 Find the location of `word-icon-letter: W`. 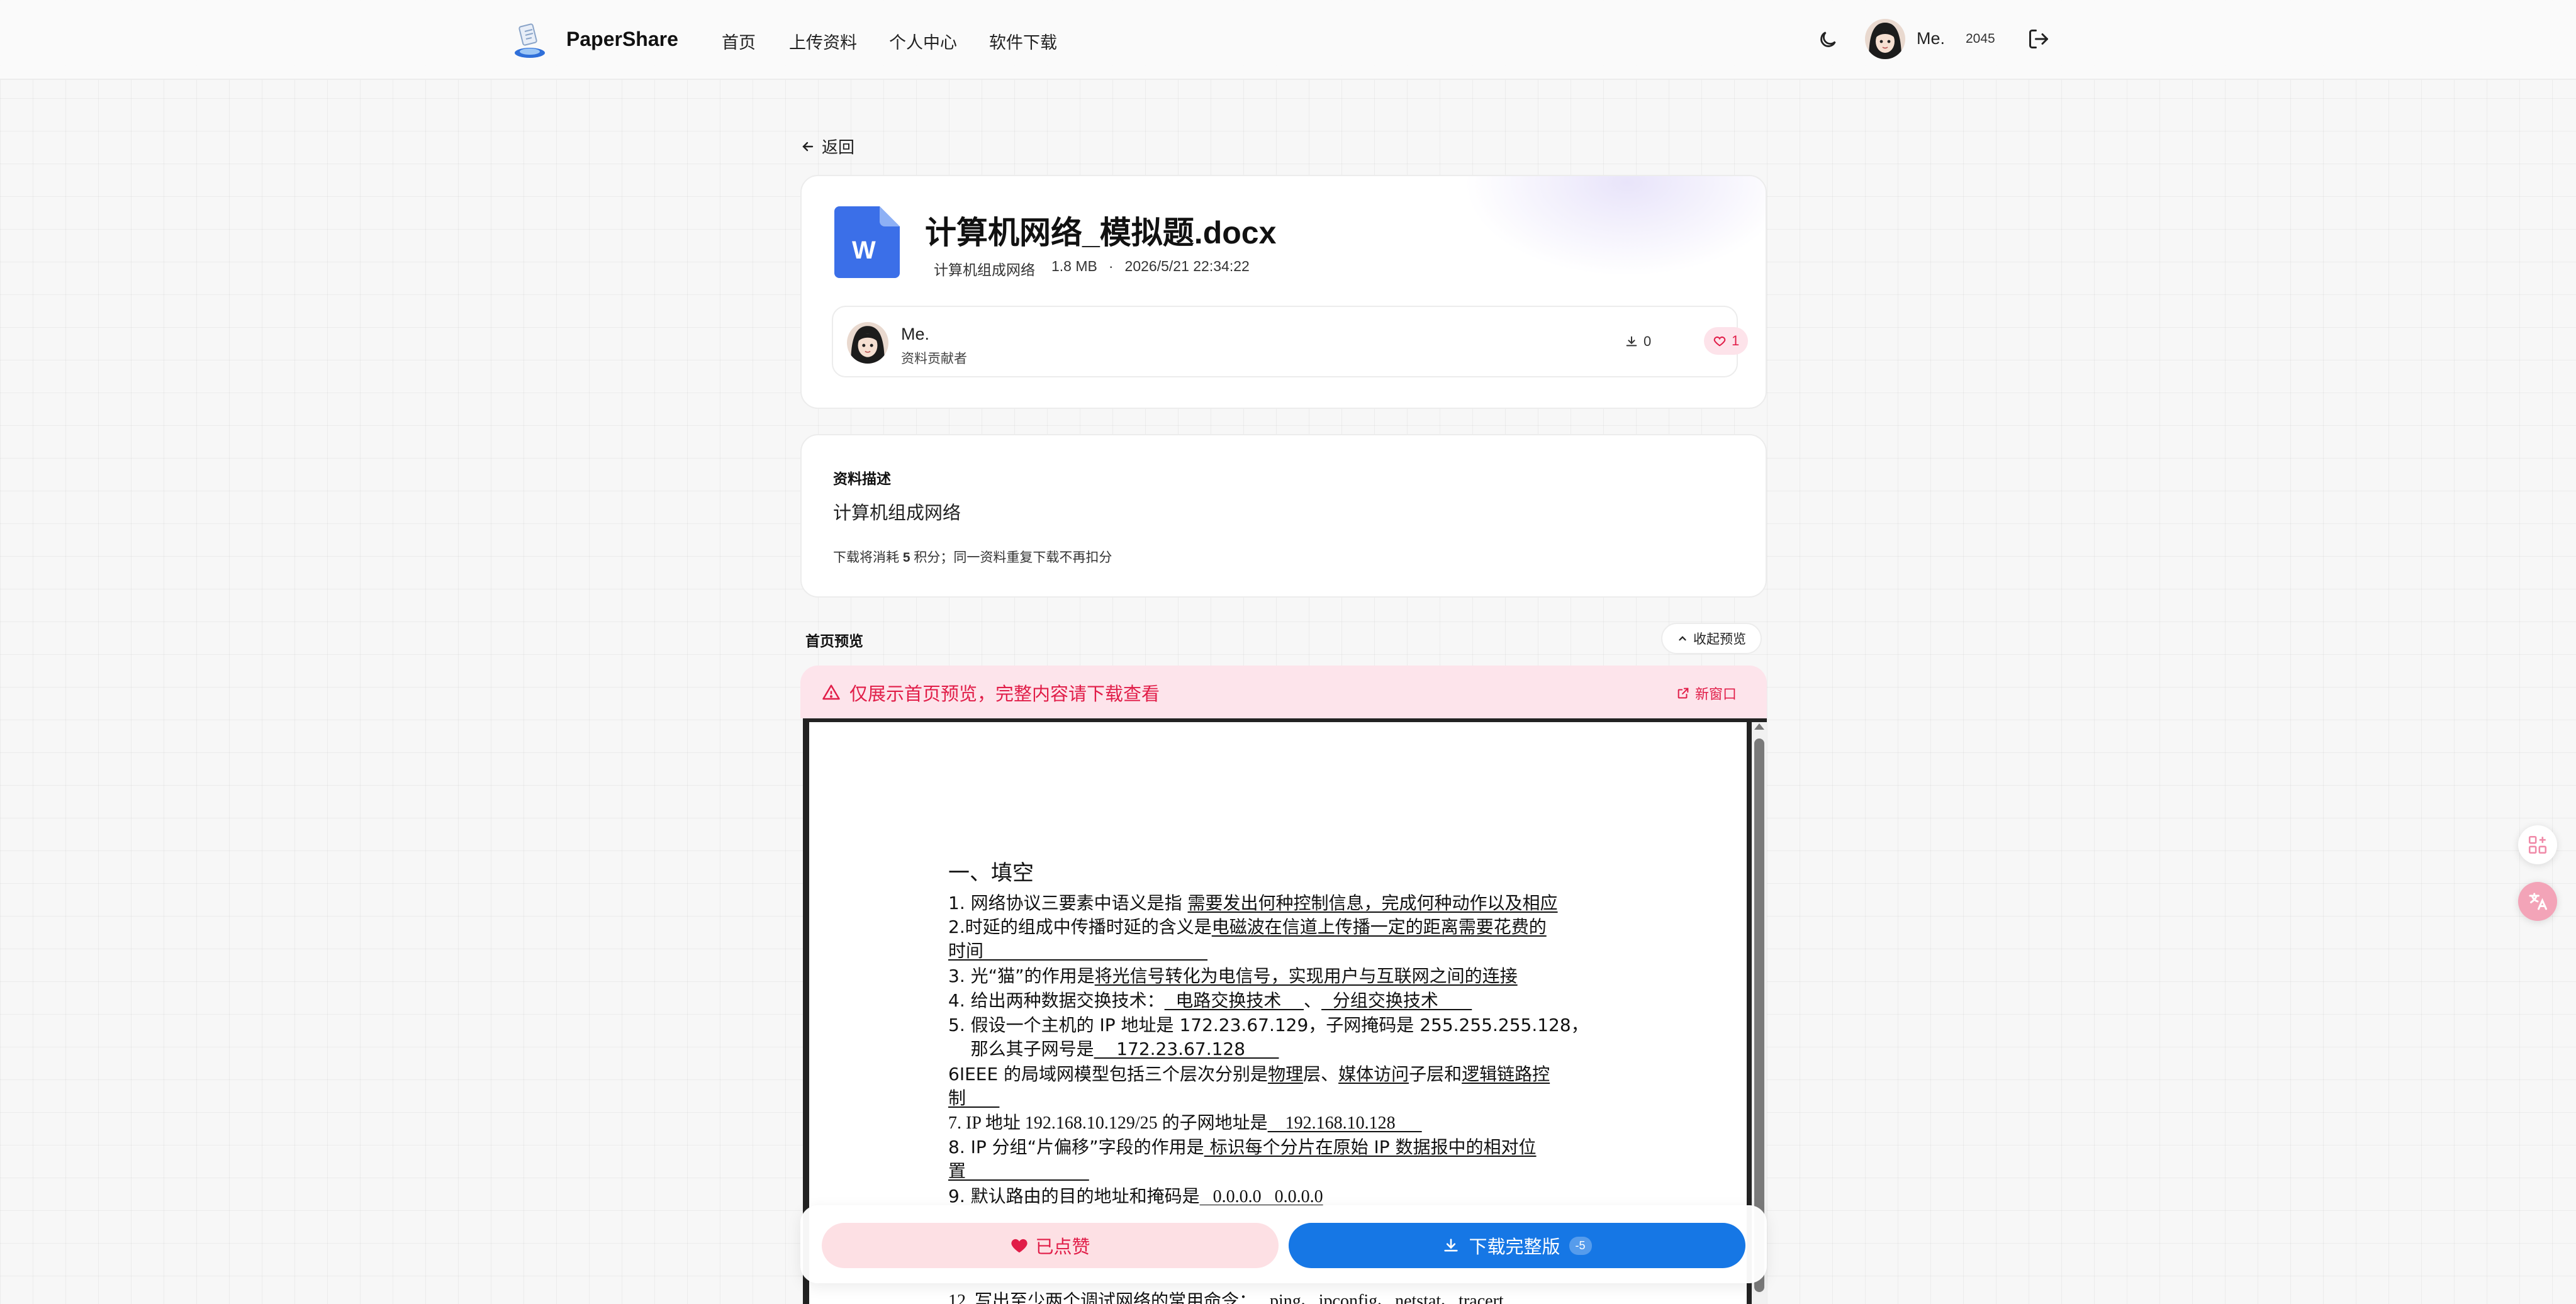

word-icon-letter: W is located at coordinates (864, 251).